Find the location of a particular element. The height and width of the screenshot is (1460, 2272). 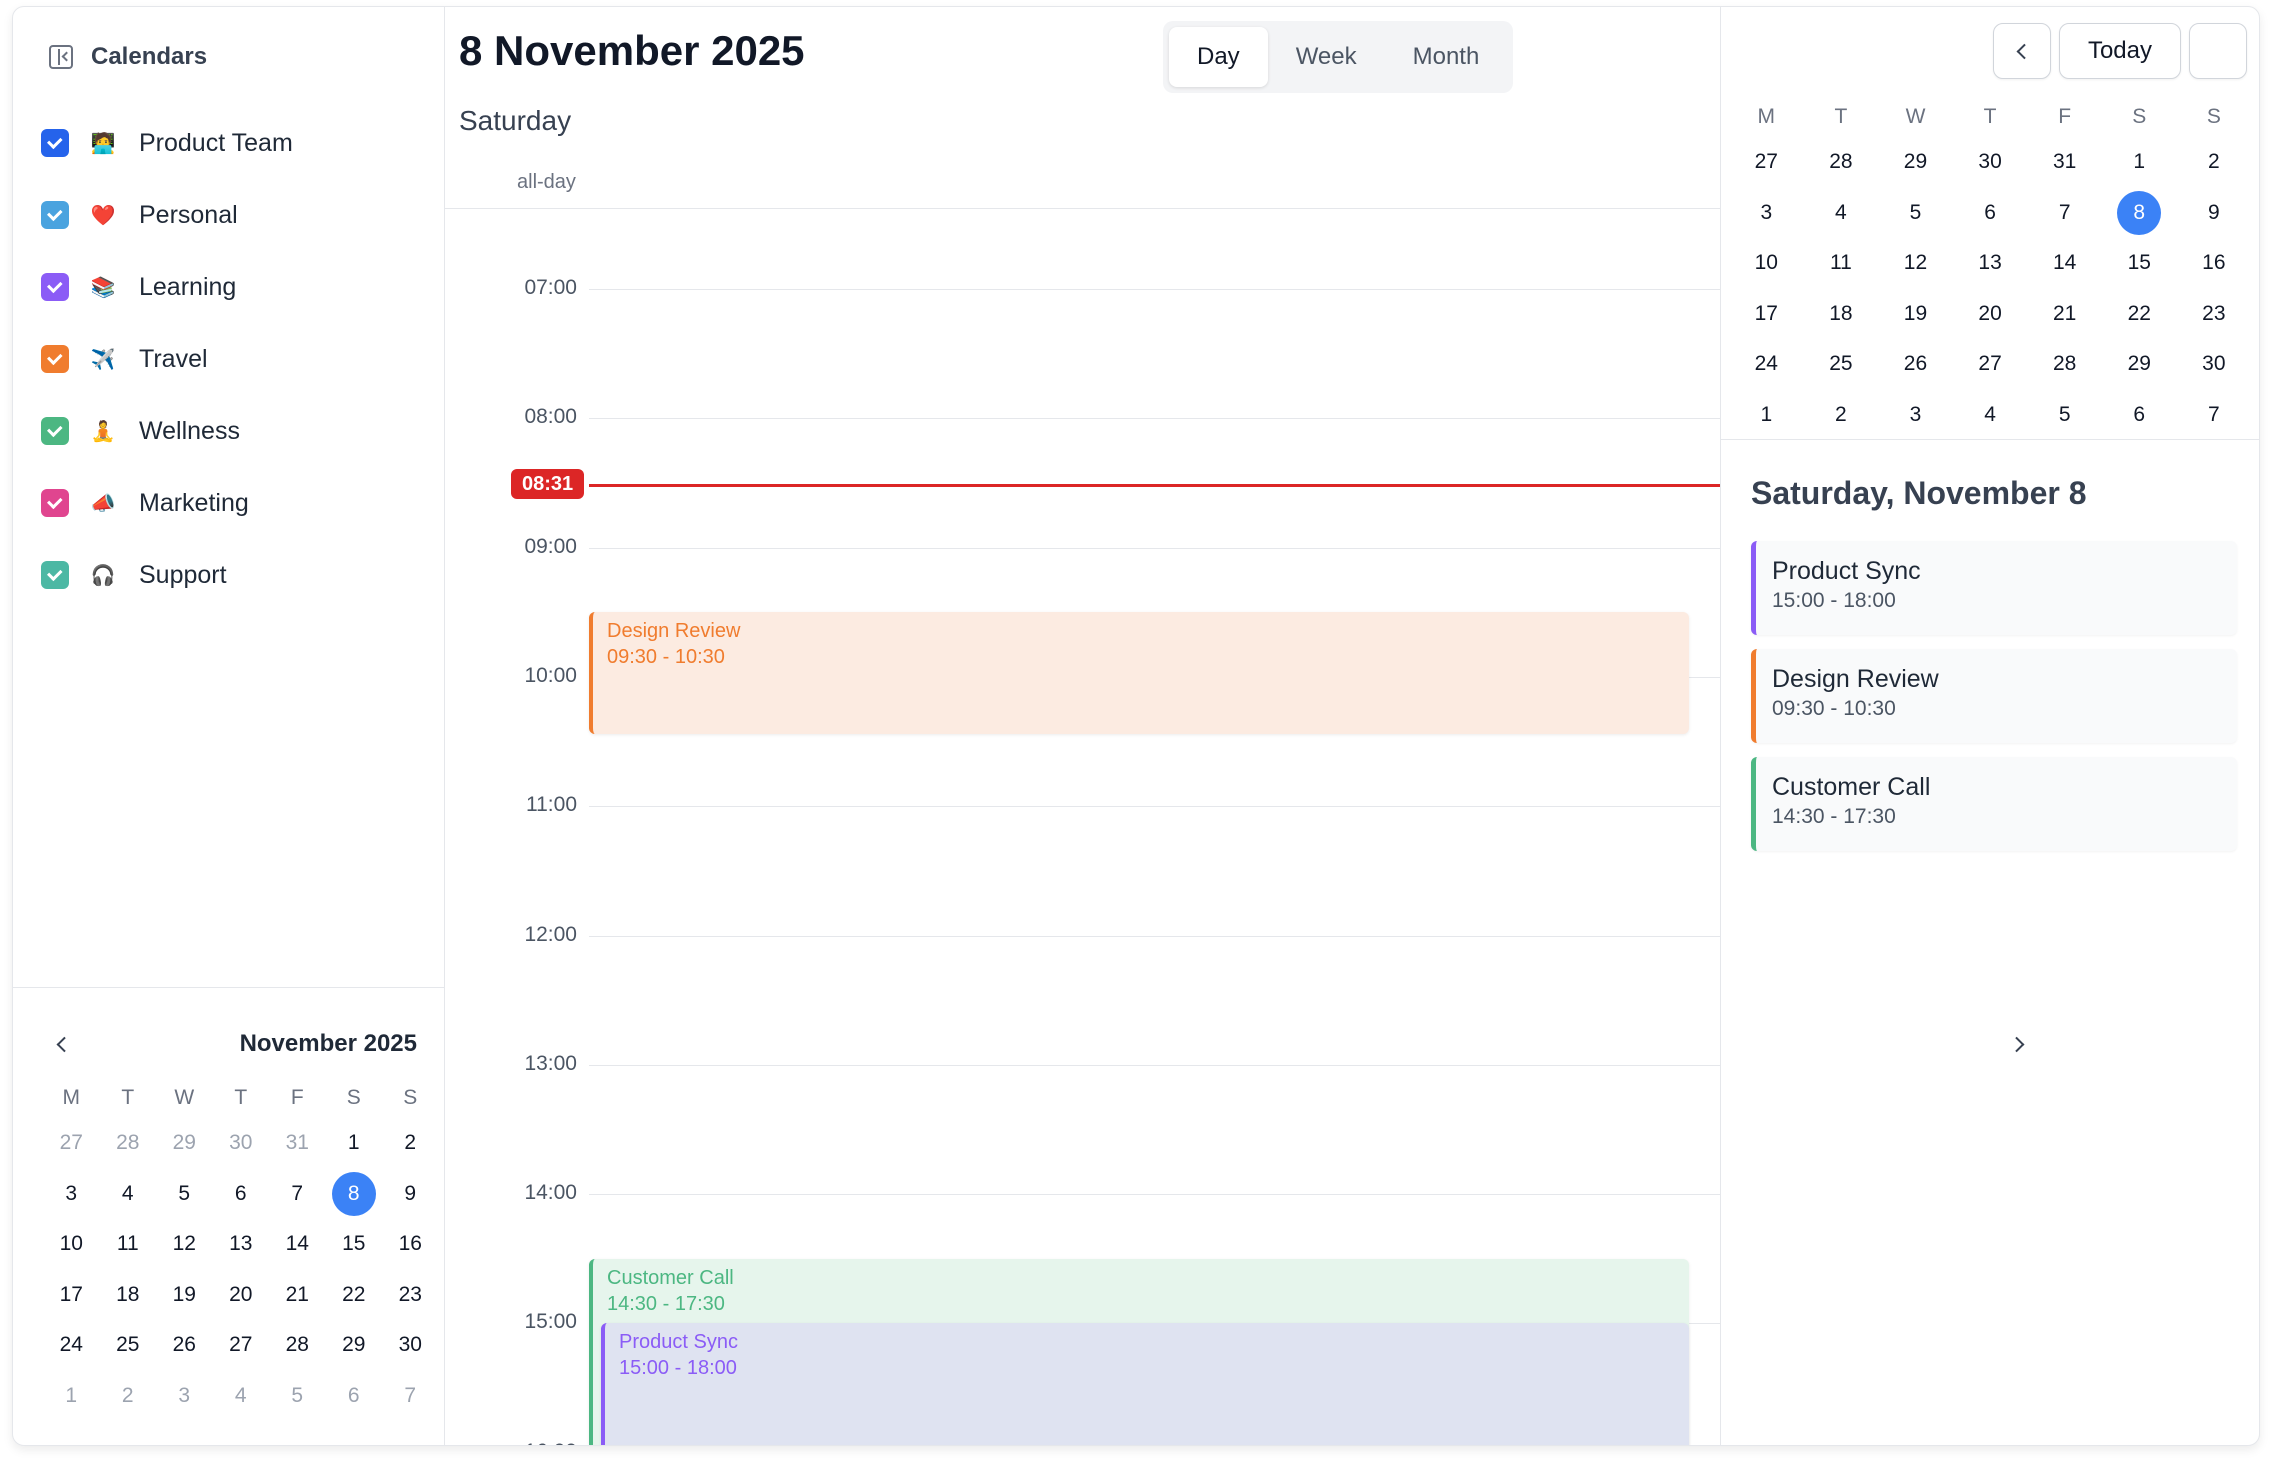

tab-week: Week is located at coordinates (1326, 57).